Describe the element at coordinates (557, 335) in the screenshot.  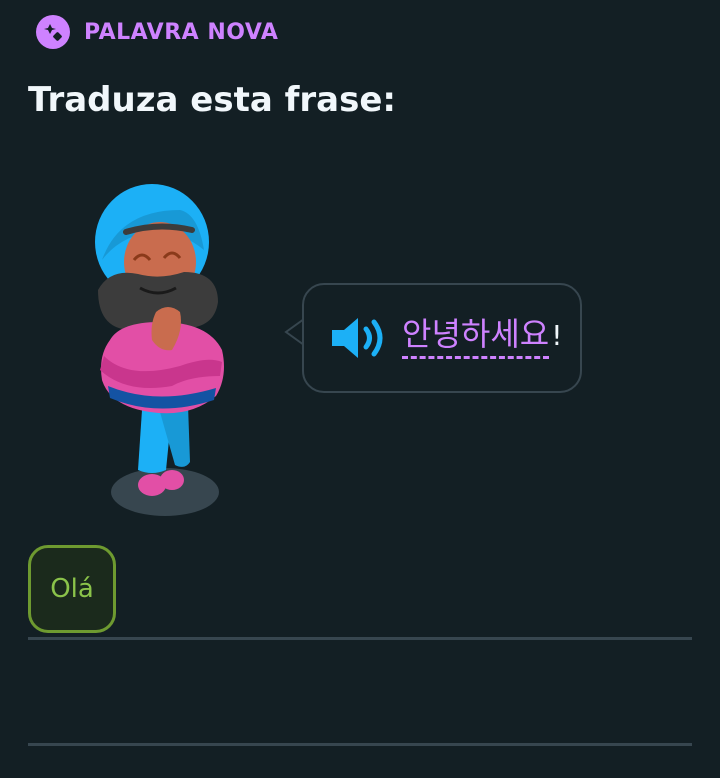
I see `phrase-punctuation: !` at that location.